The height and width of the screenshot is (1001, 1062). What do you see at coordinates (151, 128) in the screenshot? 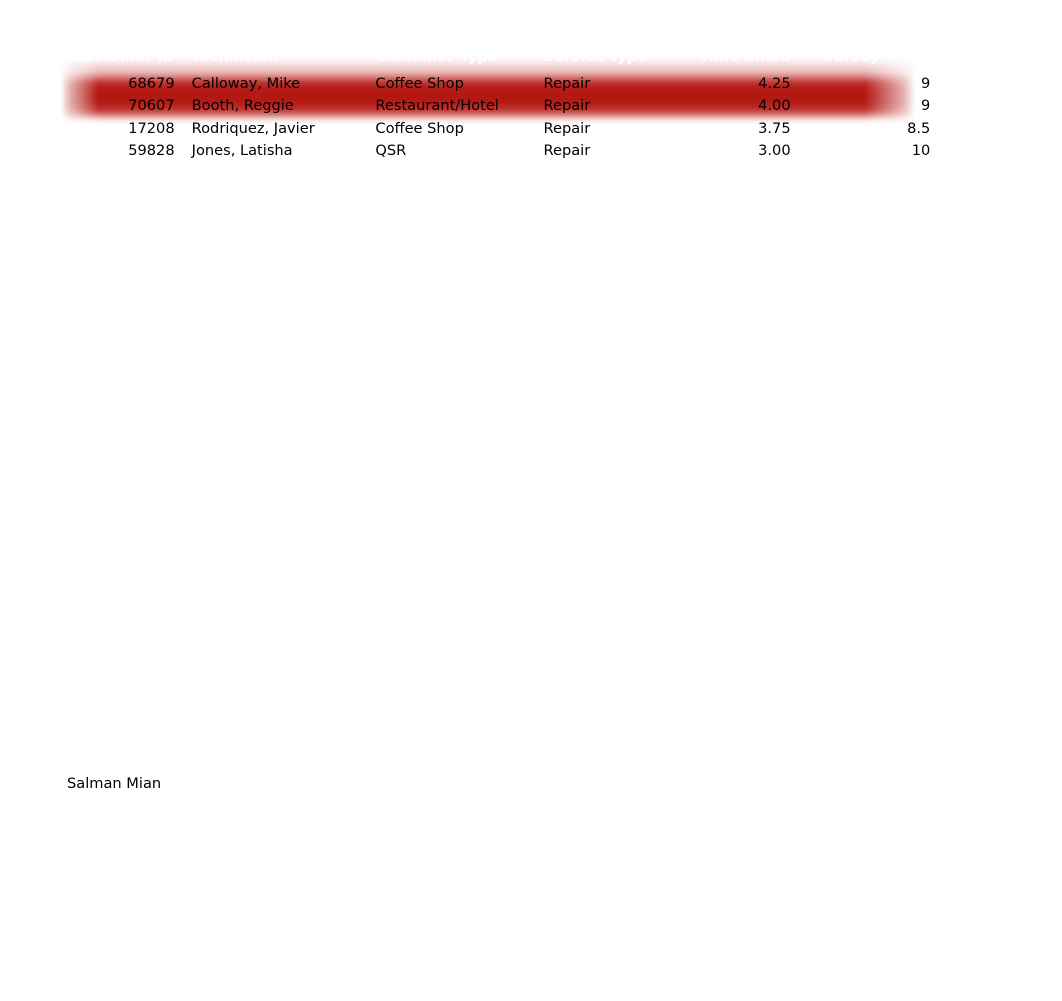
I see `cell-customer-id: 17208` at bounding box center [151, 128].